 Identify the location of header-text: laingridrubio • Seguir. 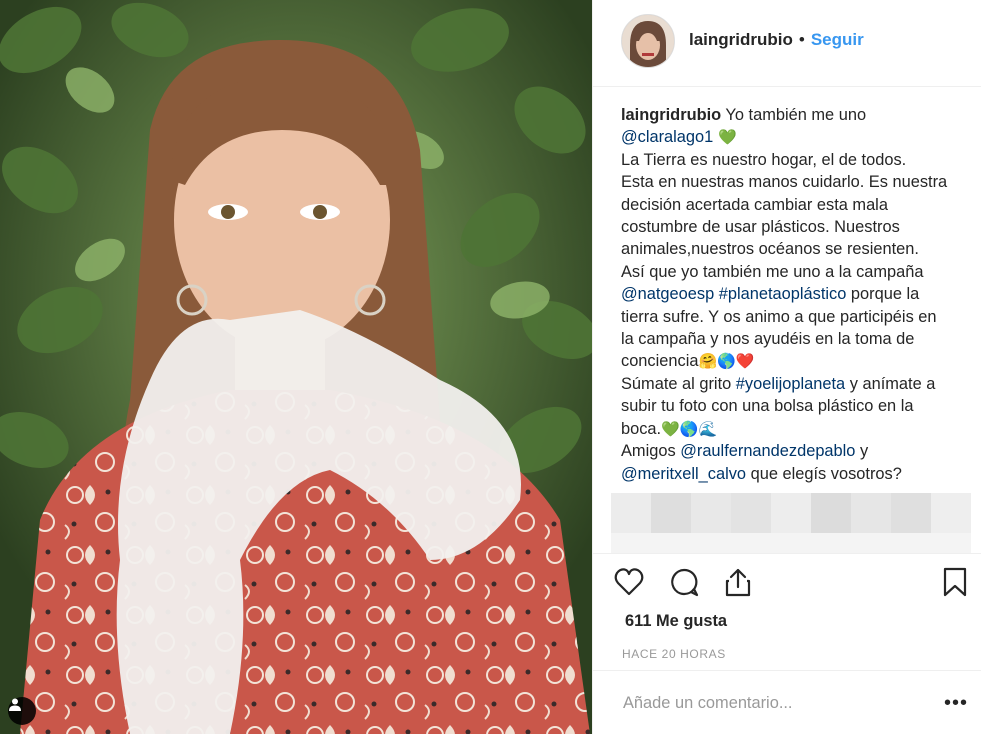
(776, 40).